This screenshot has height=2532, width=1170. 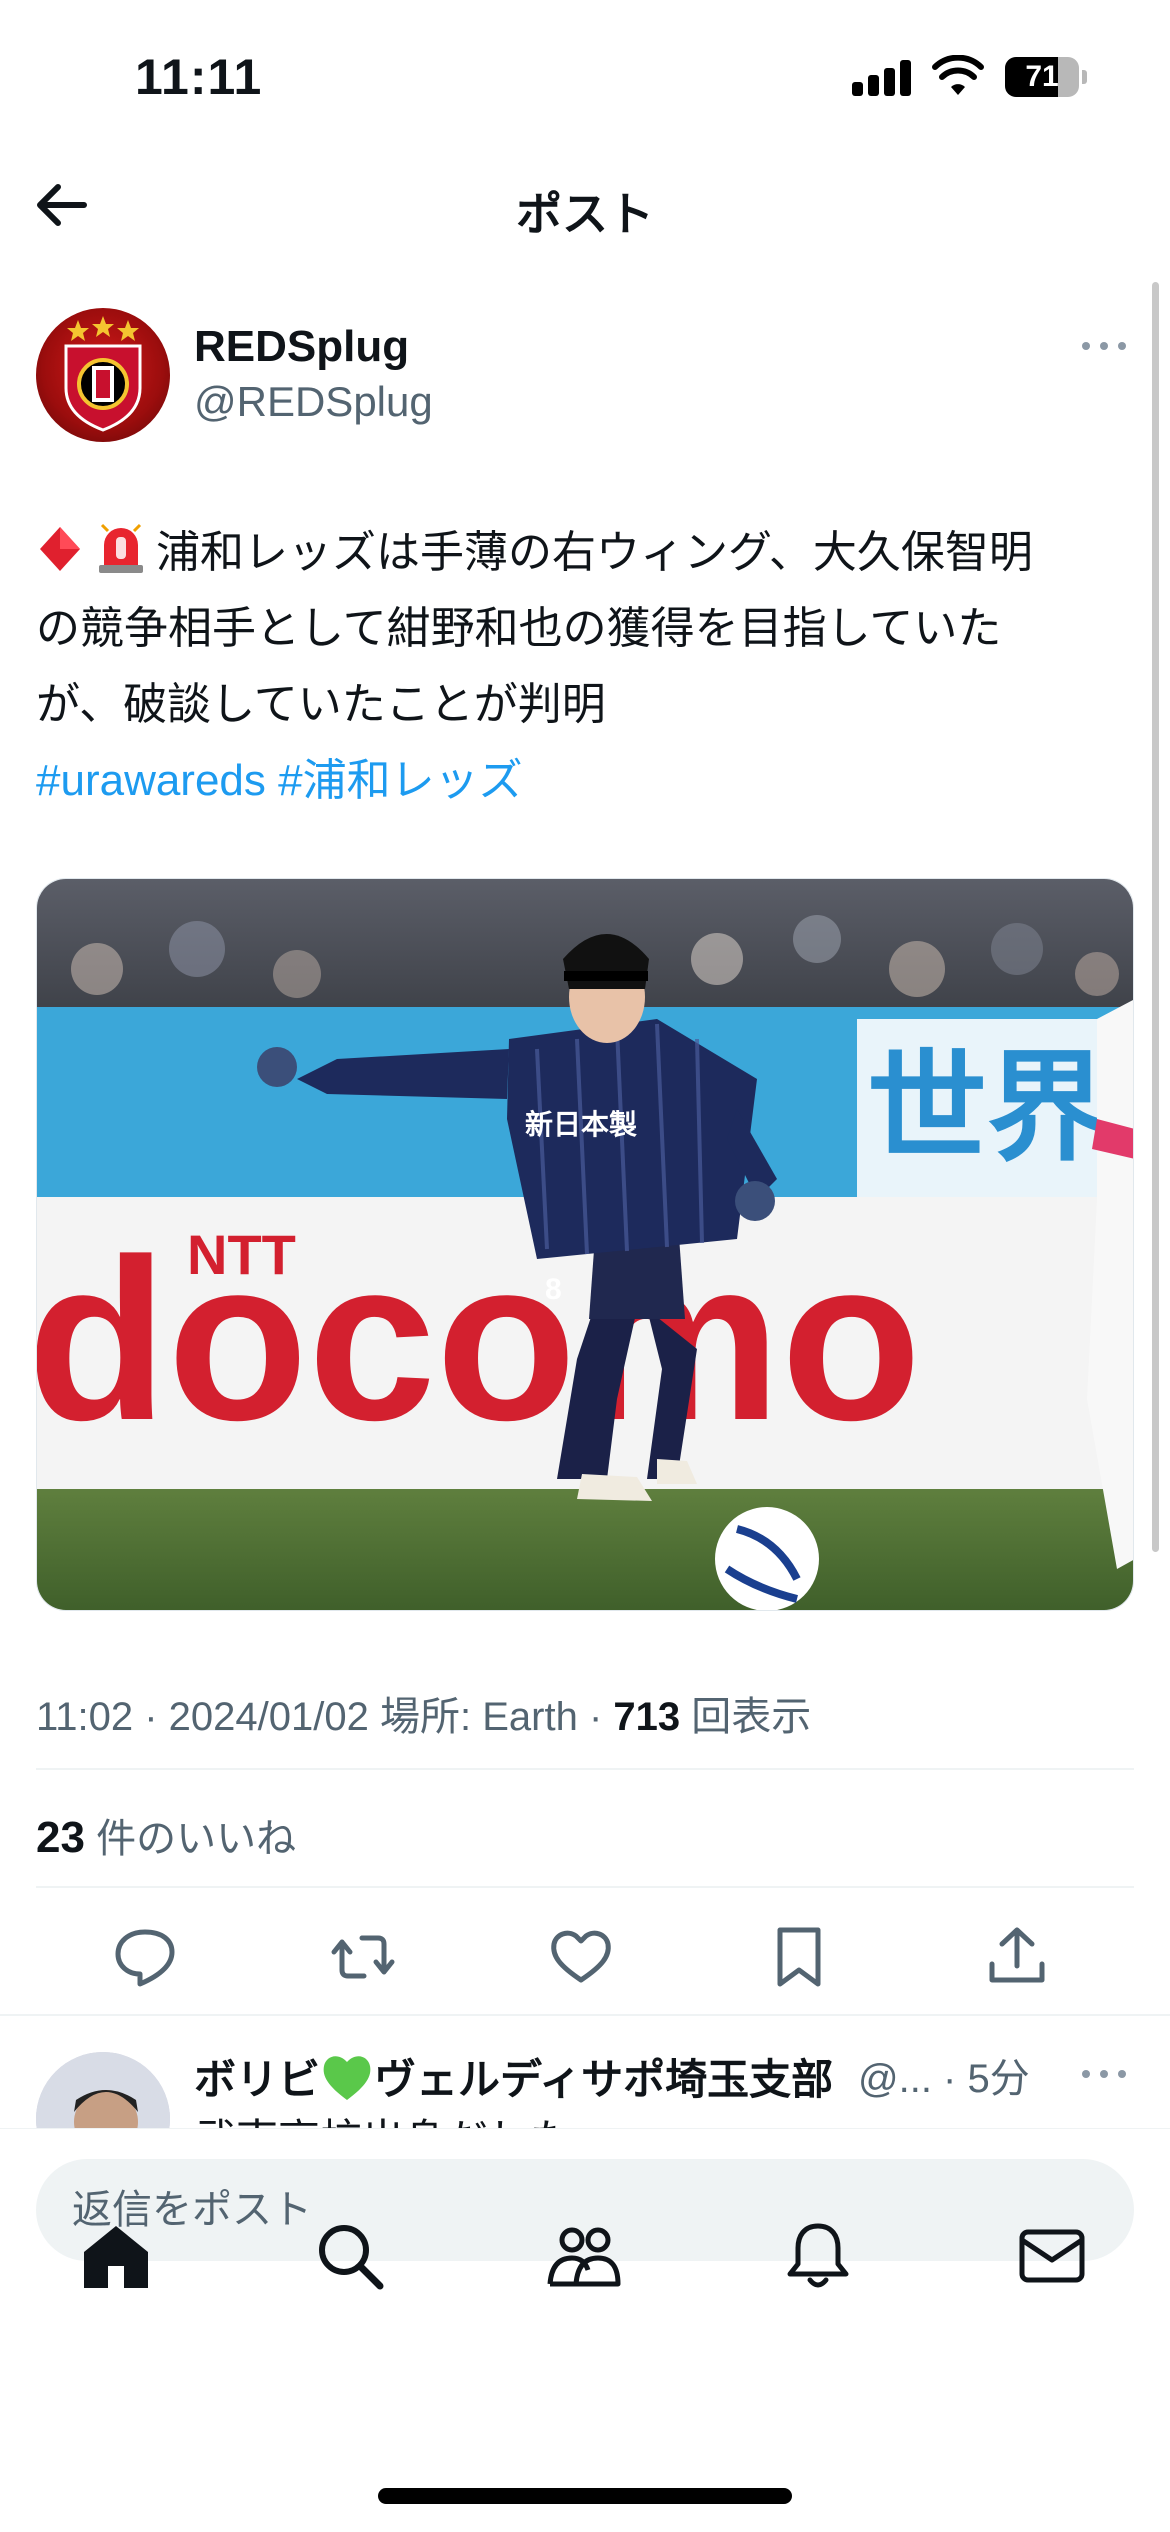 I want to click on battery-icon: 71, so click(x=1046, y=77).